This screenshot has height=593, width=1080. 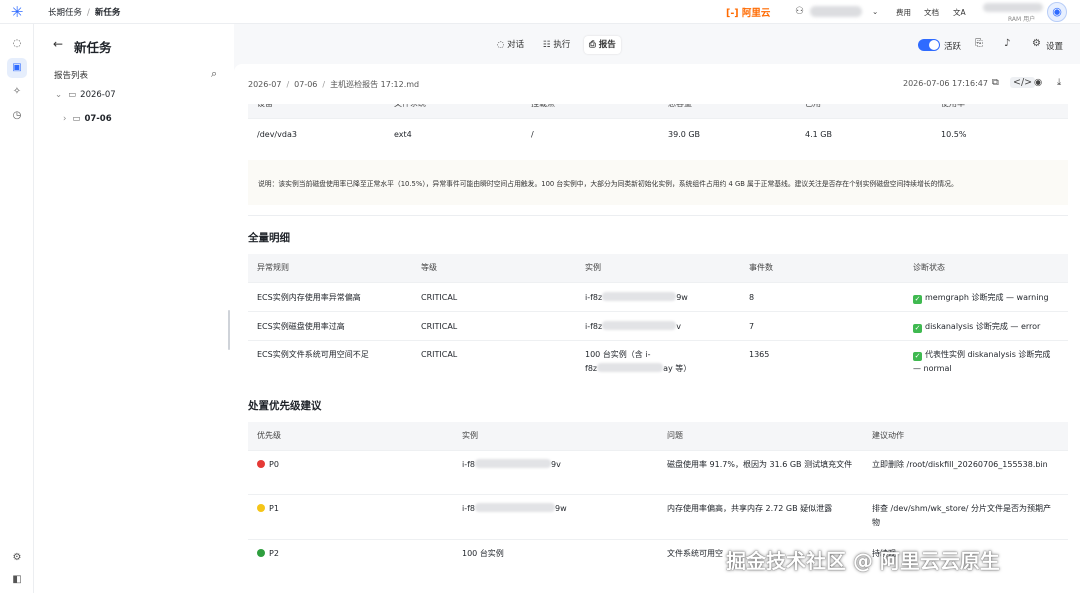 I want to click on instance-id-suffix: 9v, so click(x=556, y=464).